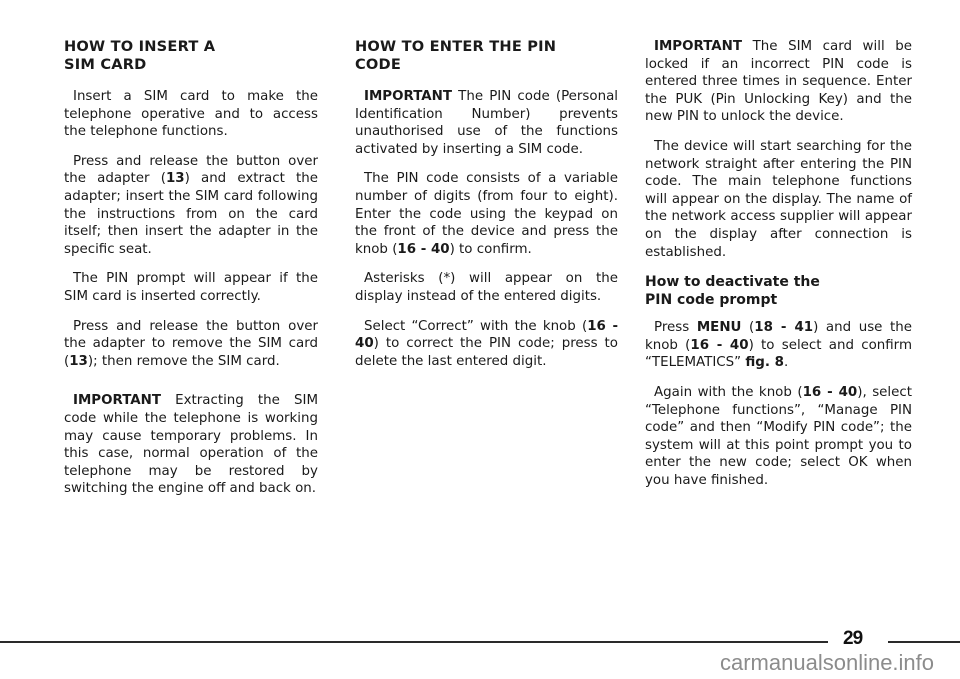 The height and width of the screenshot is (679, 960). What do you see at coordinates (827, 662) in the screenshot?
I see `watermark: carmanualsonline.info` at bounding box center [827, 662].